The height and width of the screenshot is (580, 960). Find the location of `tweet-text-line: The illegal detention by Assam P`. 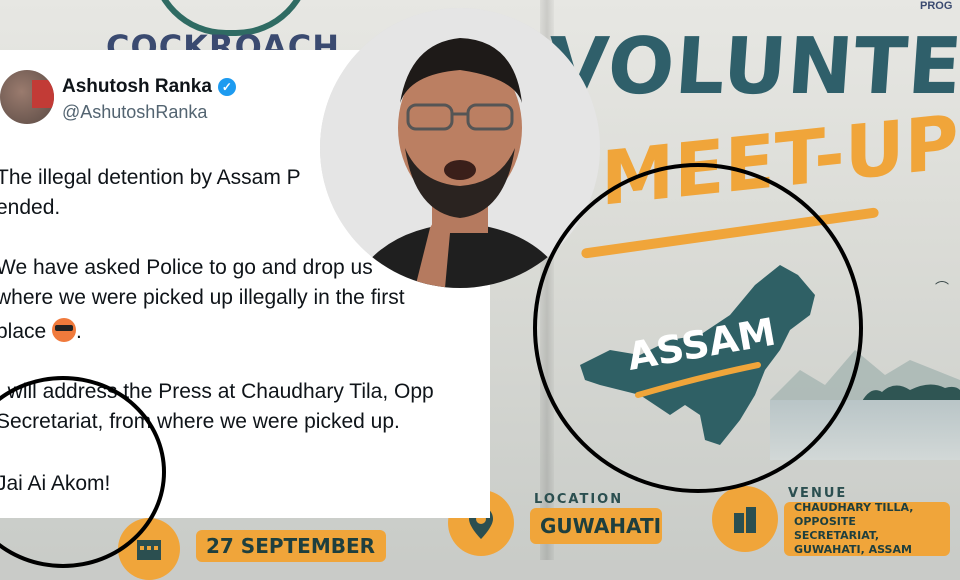

tweet-text-line: The illegal detention by Assam P is located at coordinates (150, 177).